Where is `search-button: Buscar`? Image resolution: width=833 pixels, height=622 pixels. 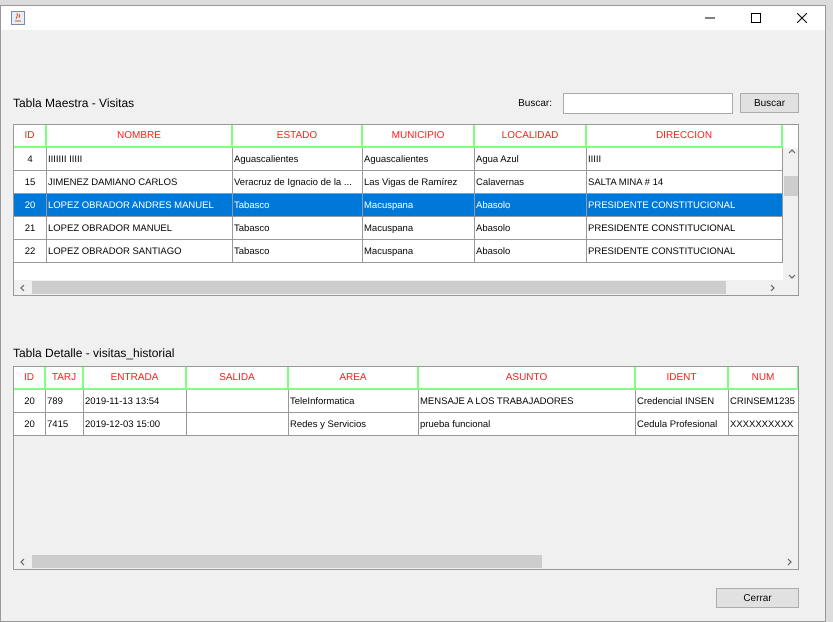
search-button: Buscar is located at coordinates (769, 103).